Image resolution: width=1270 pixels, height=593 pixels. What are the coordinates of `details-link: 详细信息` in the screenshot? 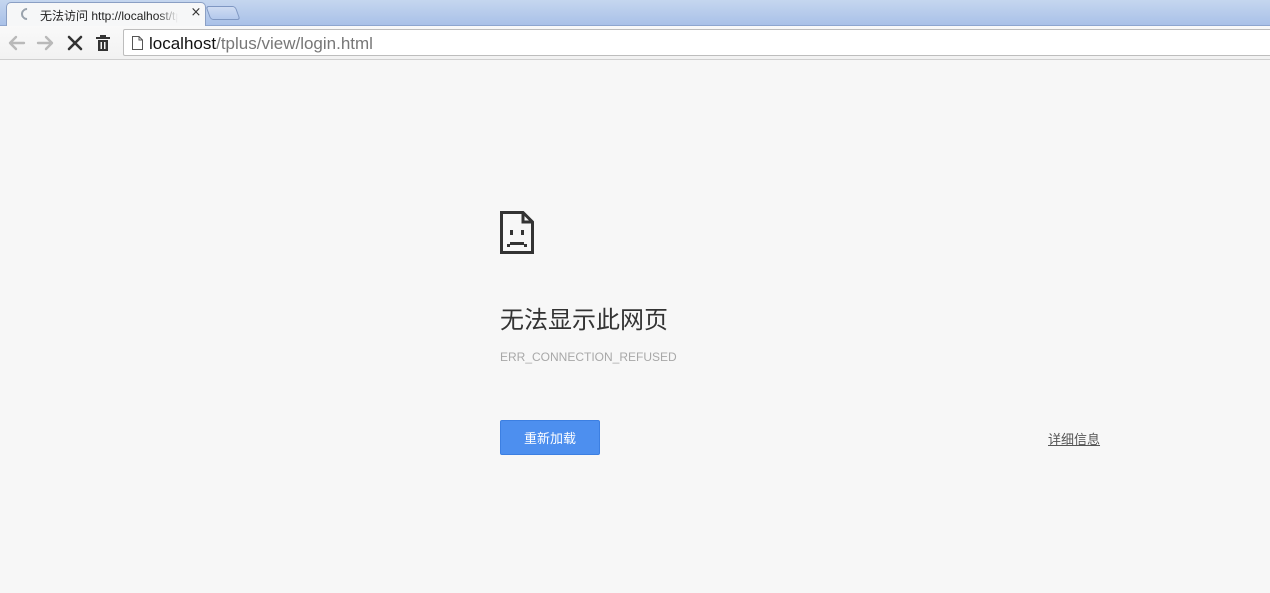 It's located at (1074, 438).